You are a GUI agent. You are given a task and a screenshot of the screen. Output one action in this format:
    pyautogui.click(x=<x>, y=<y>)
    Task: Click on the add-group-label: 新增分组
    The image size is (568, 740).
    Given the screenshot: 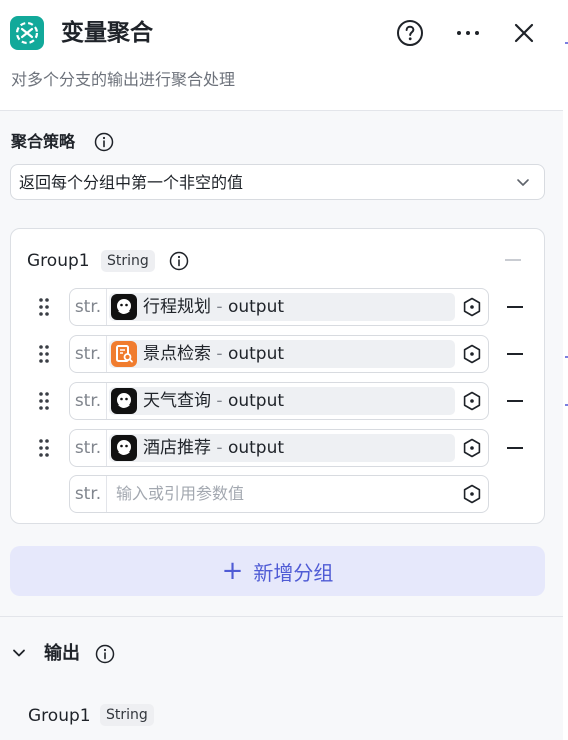 What is the action you would take?
    pyautogui.click(x=293, y=572)
    